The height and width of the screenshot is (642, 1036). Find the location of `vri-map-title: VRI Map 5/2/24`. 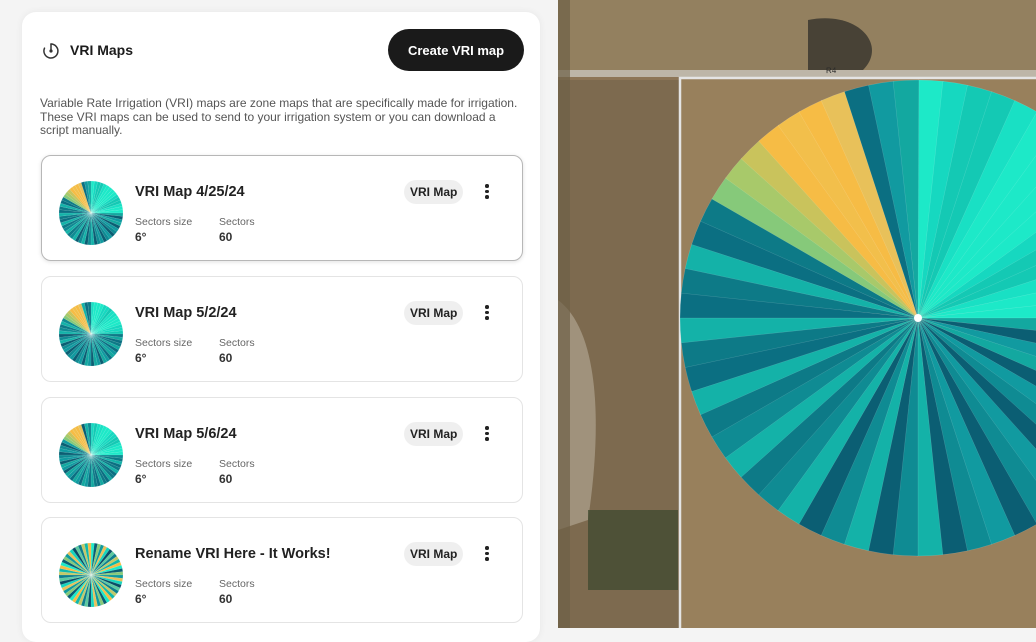

vri-map-title: VRI Map 5/2/24 is located at coordinates (186, 313).